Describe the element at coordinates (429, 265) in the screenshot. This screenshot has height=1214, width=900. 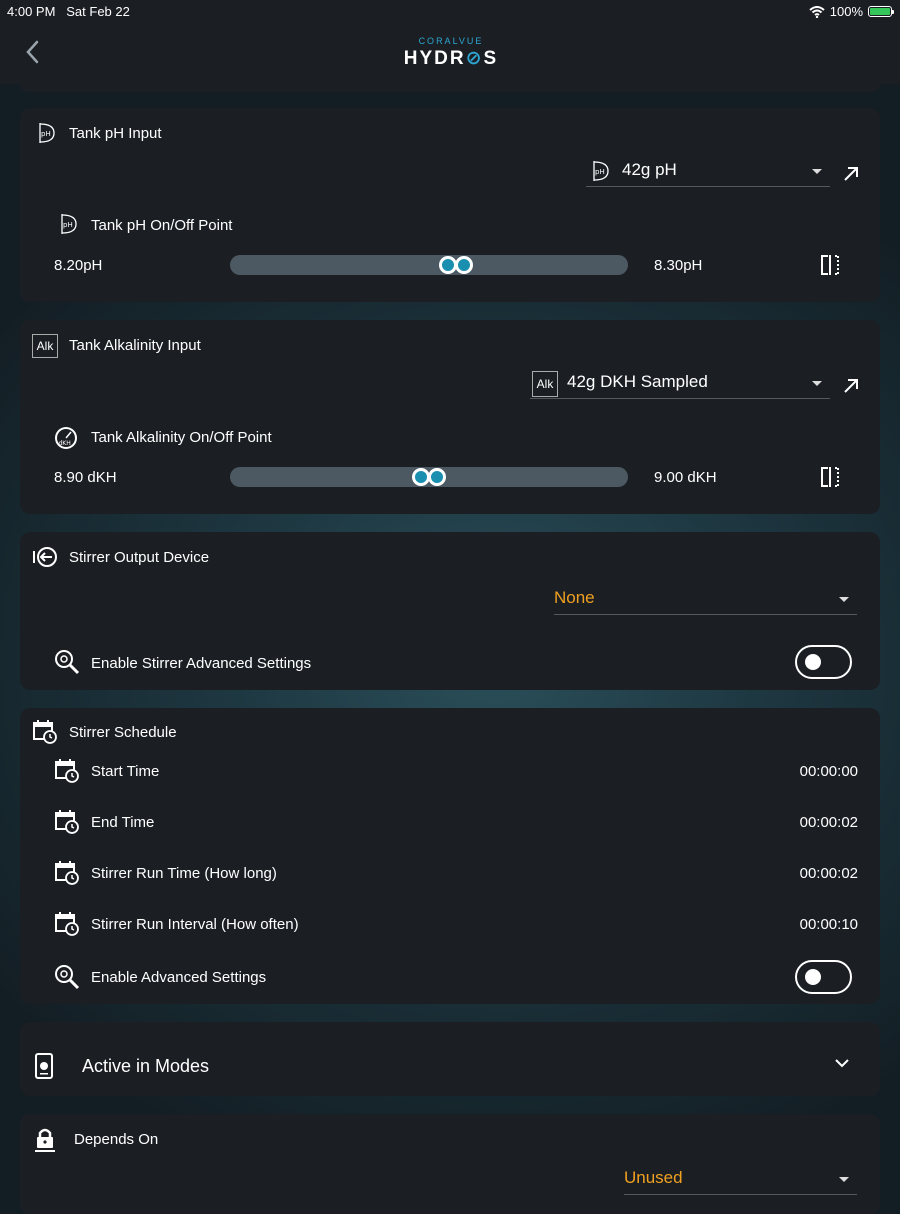
I see `ph-range-slider` at that location.